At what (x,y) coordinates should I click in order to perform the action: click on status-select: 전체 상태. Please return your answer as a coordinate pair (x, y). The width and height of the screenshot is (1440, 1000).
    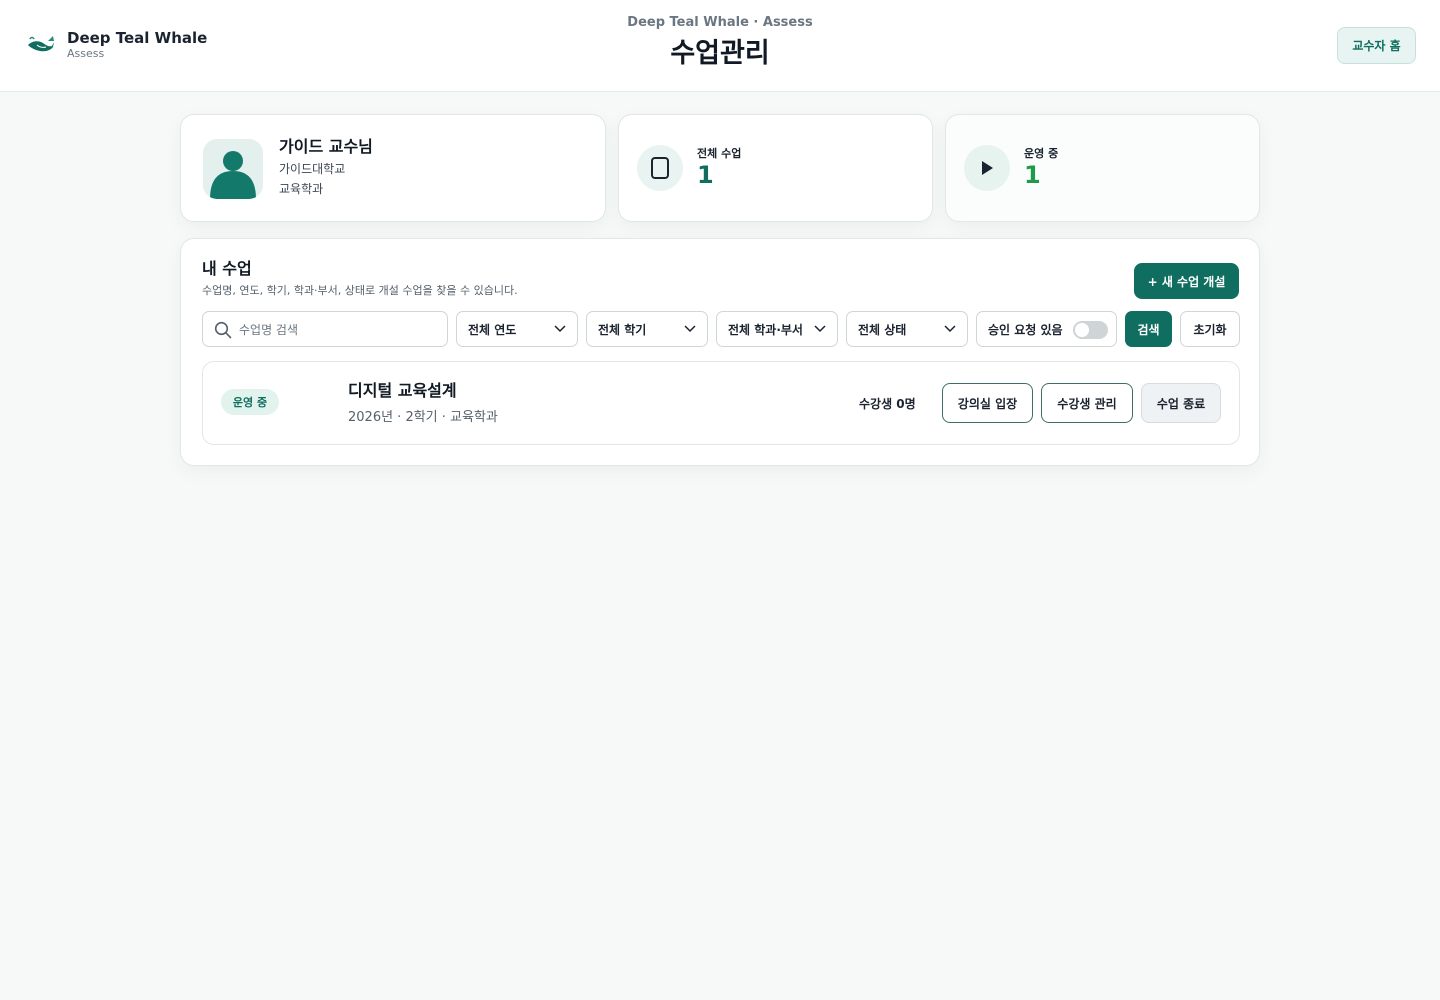
    Looking at the image, I should click on (907, 329).